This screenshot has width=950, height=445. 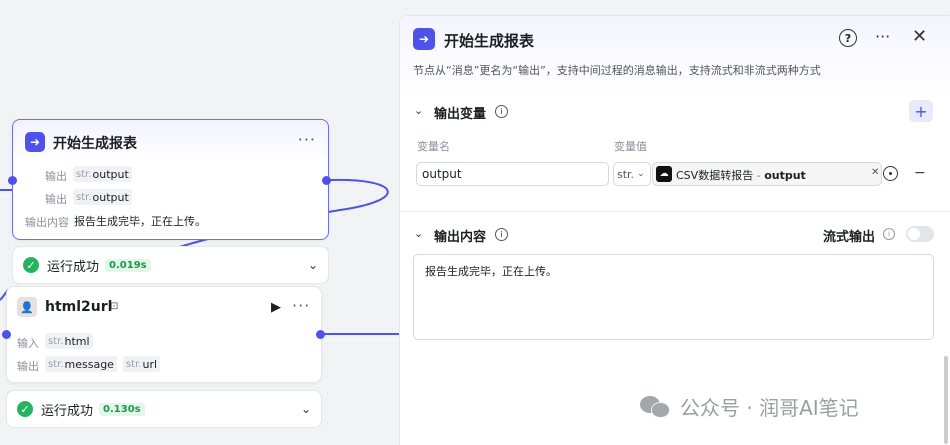 I want to click on variable-reference-select: ☁ CSV数据转报告 - output ✕, so click(x=767, y=174).